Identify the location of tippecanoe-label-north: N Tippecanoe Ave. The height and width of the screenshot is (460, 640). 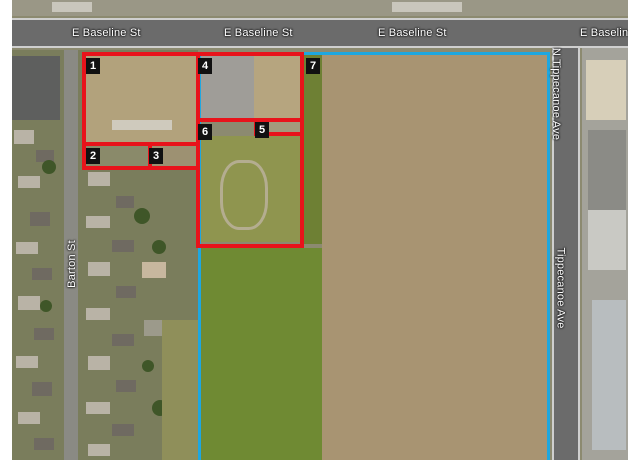
(556, 94).